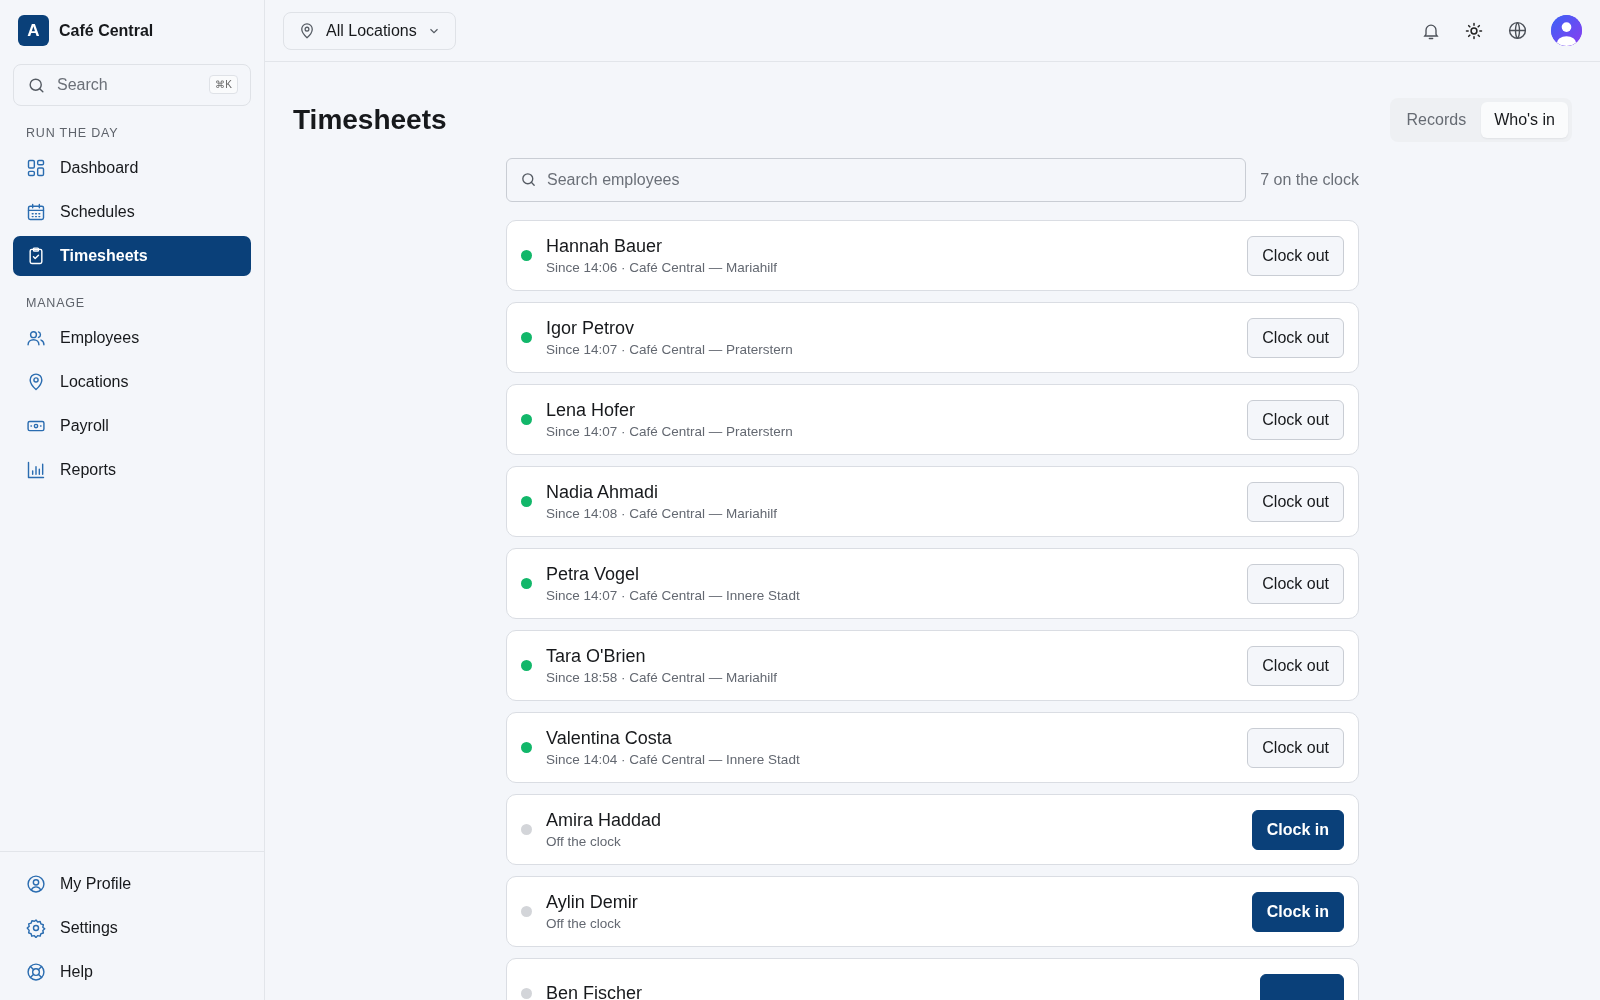 The image size is (1600, 1000). I want to click on sidebar-item: Schedules, so click(132, 212).